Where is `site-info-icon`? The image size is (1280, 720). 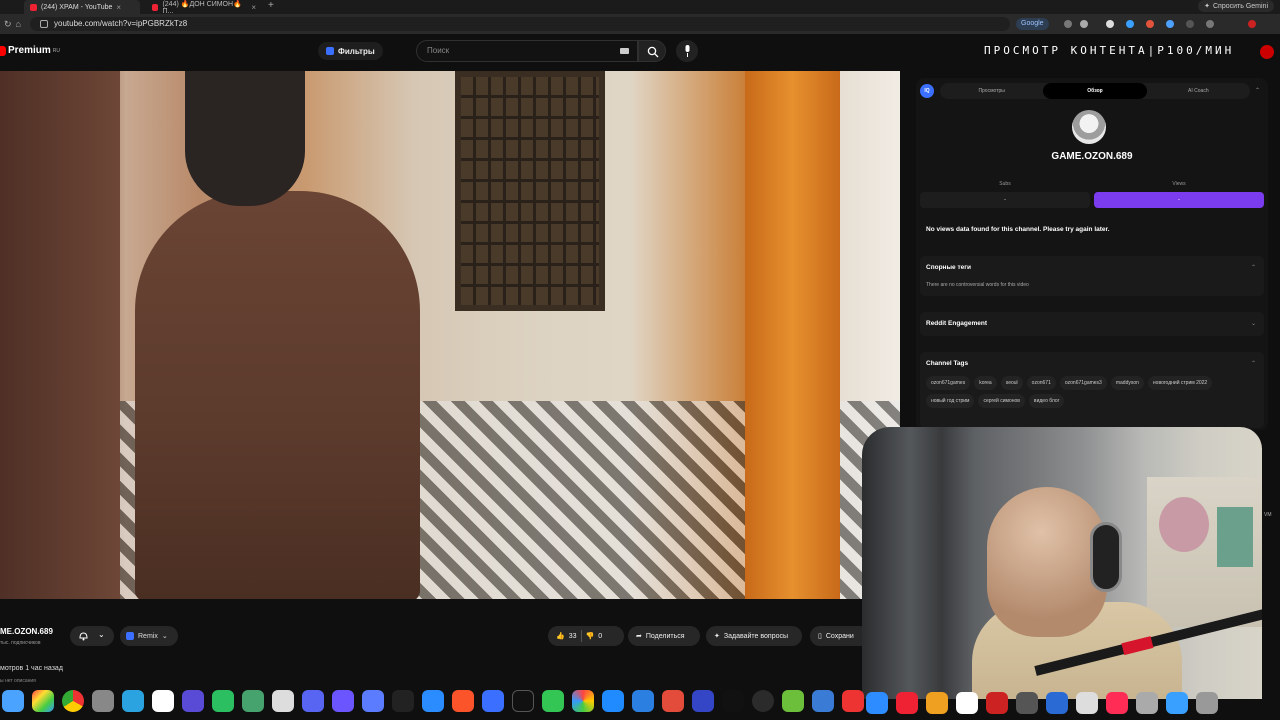 site-info-icon is located at coordinates (44, 24).